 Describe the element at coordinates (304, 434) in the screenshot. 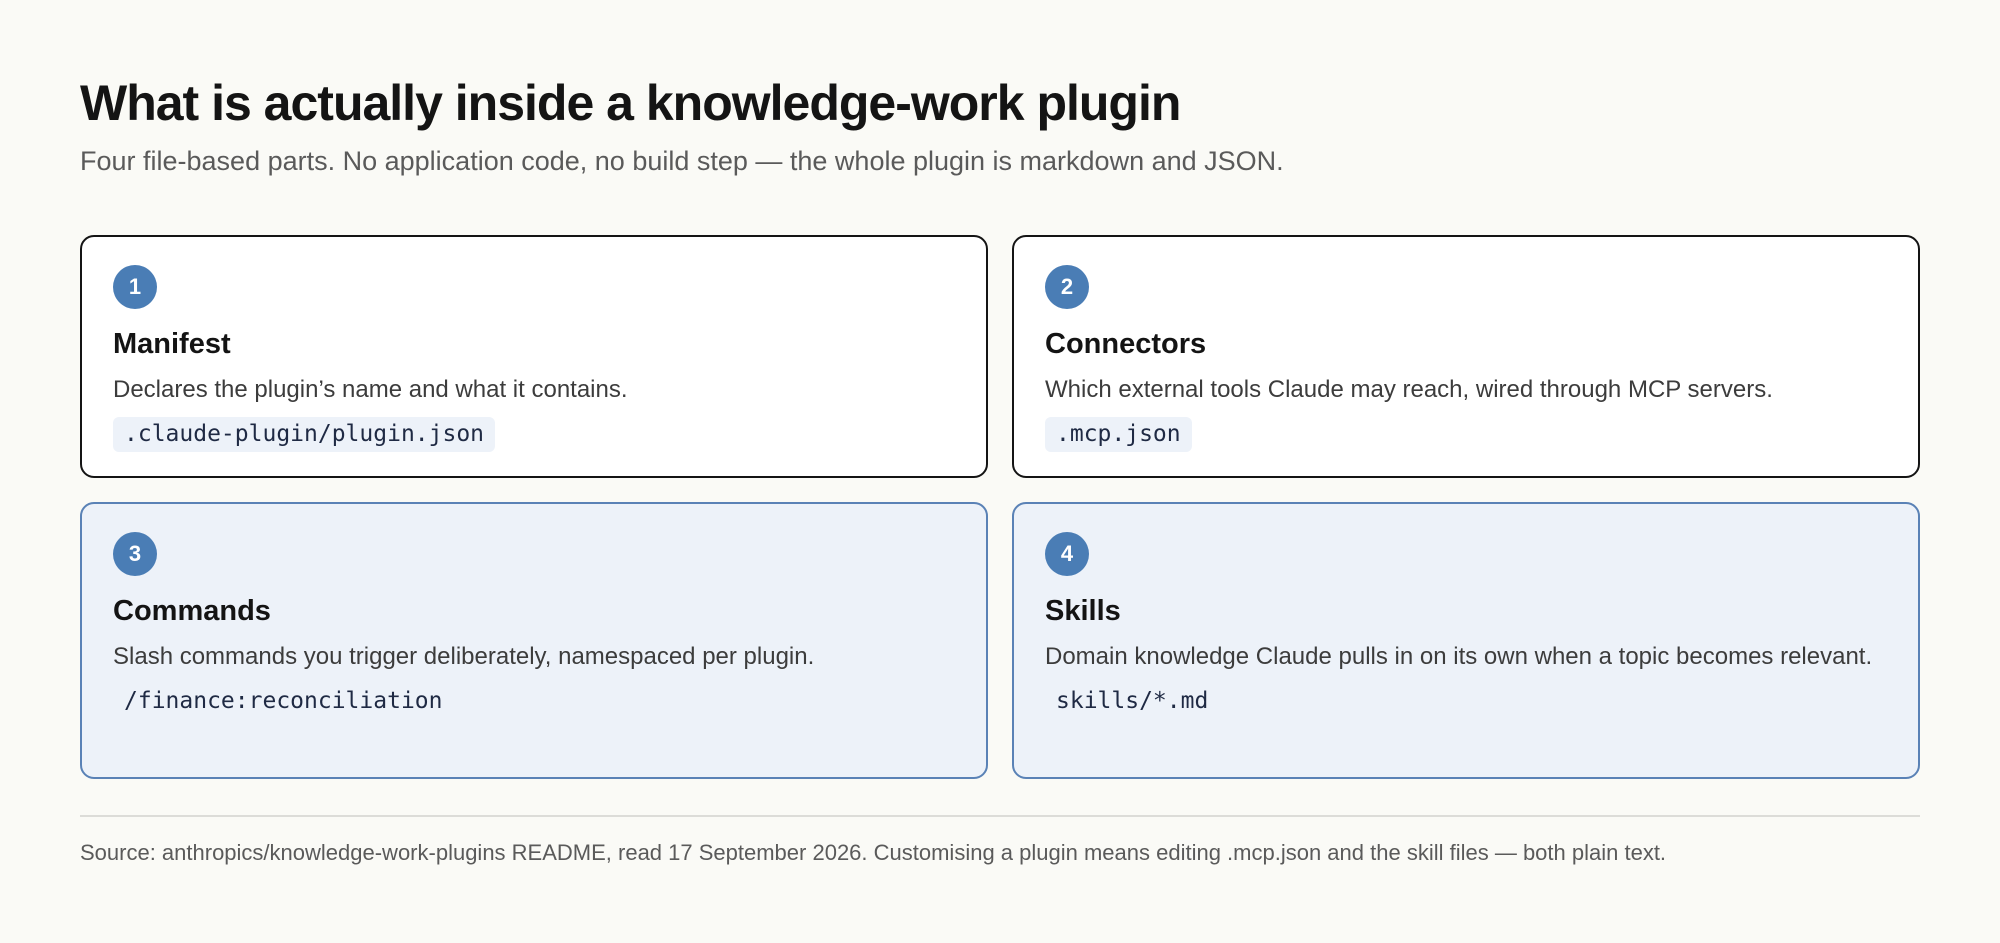

I see `part-file-path: .claude-plugin/plugin.json` at that location.